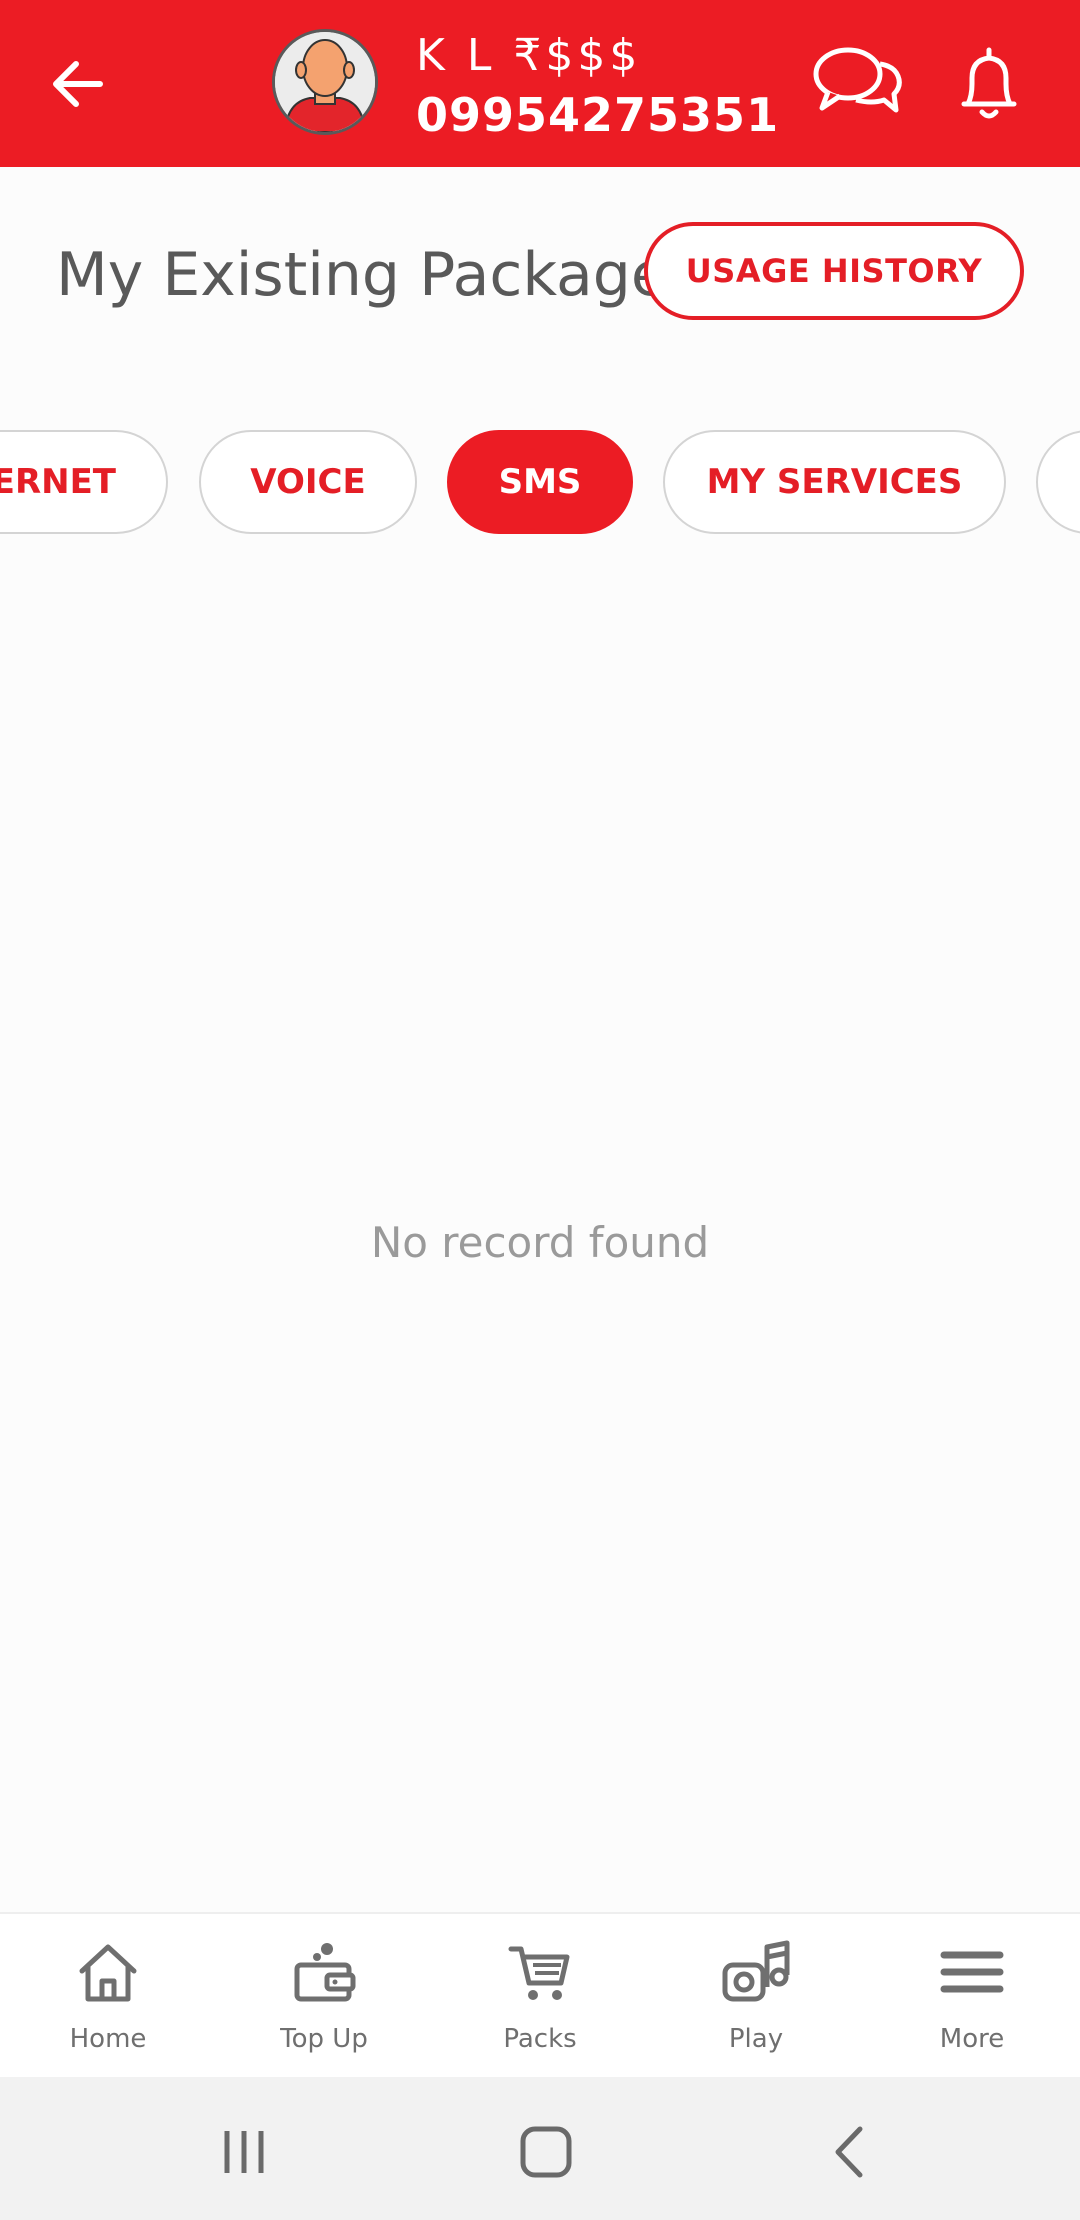 The image size is (1080, 2220). I want to click on nav-play: Play, so click(756, 1996).